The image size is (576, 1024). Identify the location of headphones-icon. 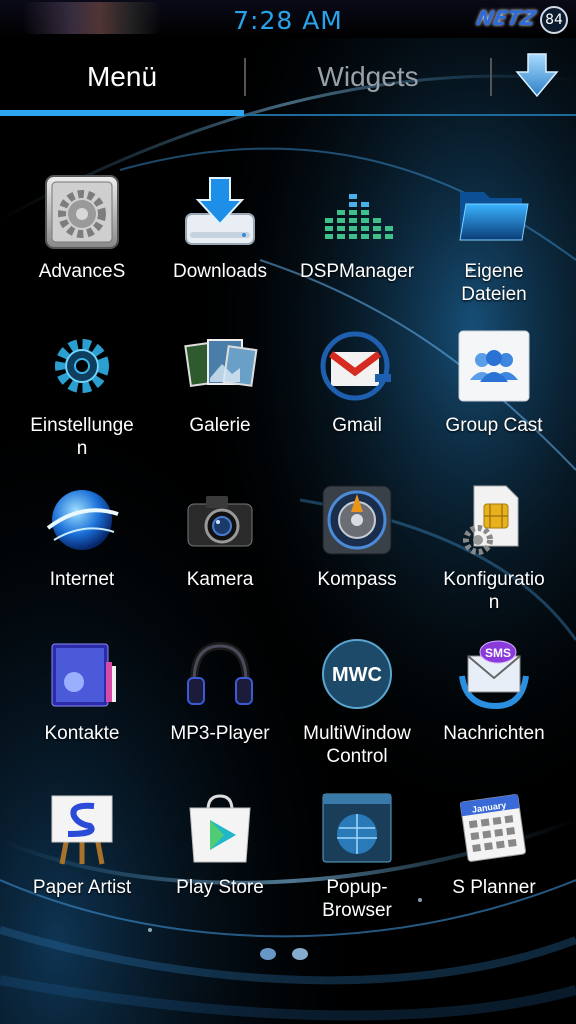
(220, 673).